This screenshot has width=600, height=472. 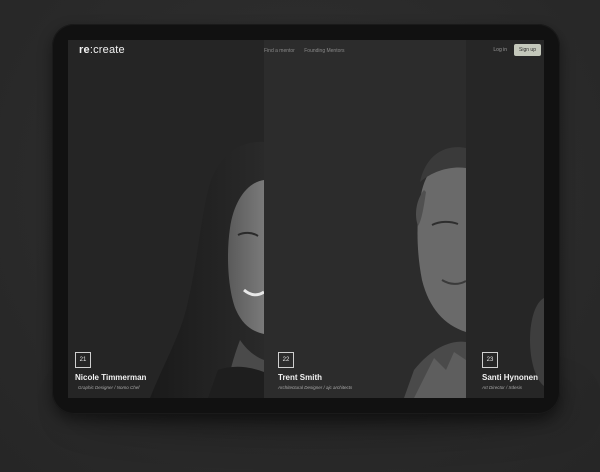 I want to click on nav-auth: Log in Sign up, so click(x=517, y=50).